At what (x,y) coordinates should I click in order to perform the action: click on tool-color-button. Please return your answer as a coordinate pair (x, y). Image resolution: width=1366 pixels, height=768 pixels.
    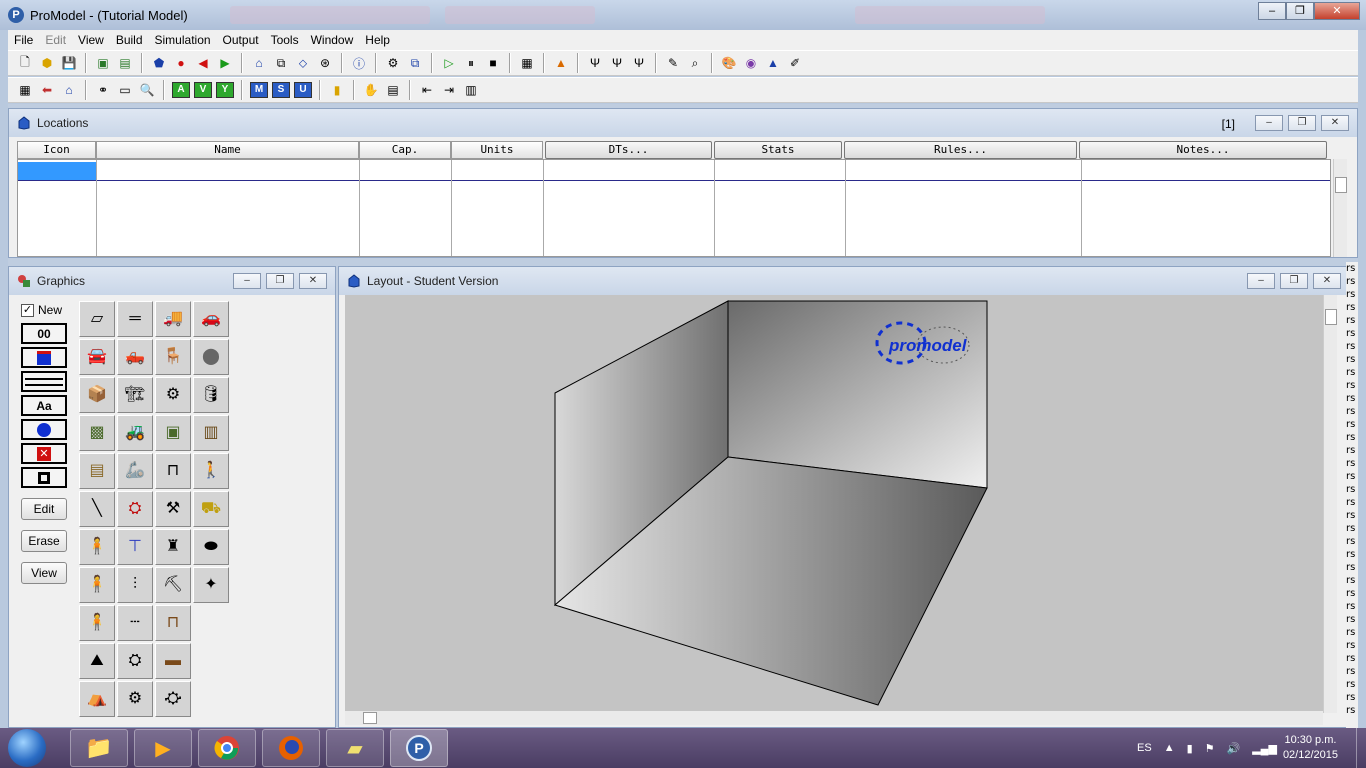
    Looking at the image, I should click on (44, 357).